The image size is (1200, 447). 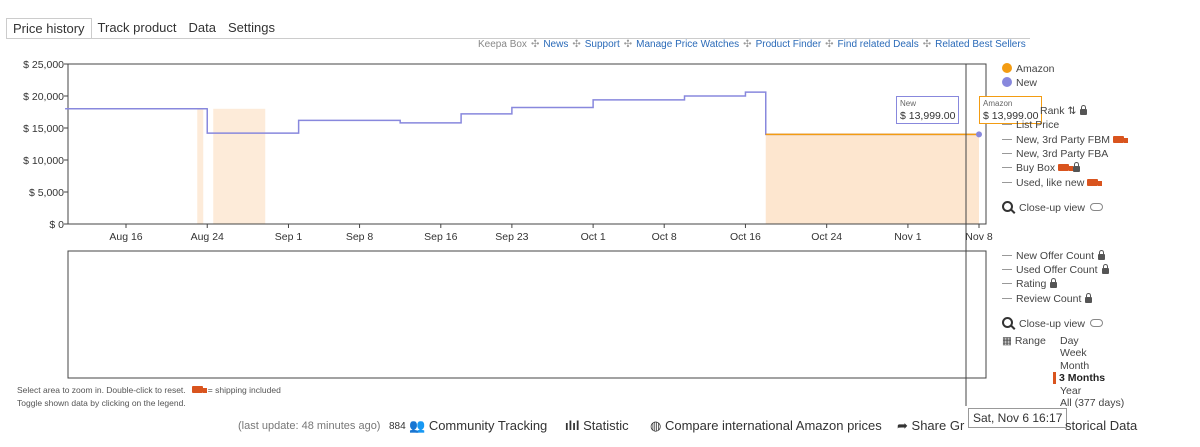 What do you see at coordinates (137, 28) in the screenshot?
I see `tab-track-product: Track product` at bounding box center [137, 28].